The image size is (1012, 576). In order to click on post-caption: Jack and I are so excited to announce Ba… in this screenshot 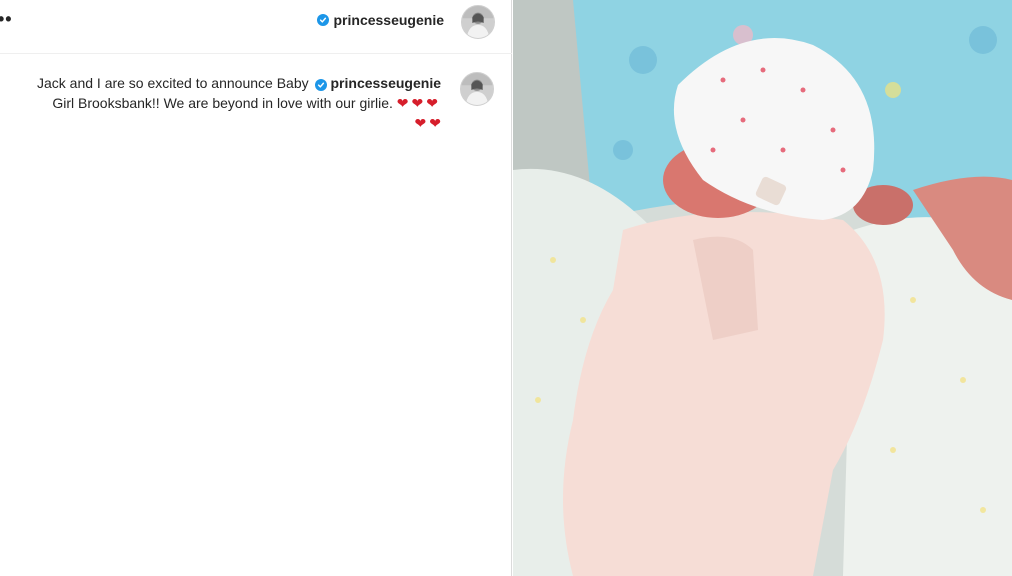, I will do `click(221, 103)`.